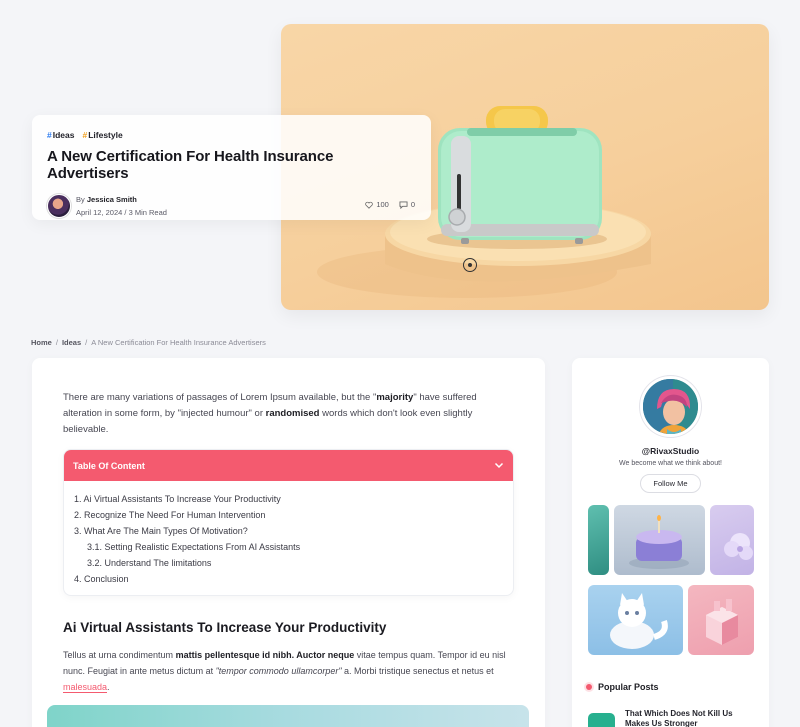 This screenshot has height=727, width=800. Describe the element at coordinates (102, 135) in the screenshot. I see `tag-lifestyle: #Lifestyle` at that location.